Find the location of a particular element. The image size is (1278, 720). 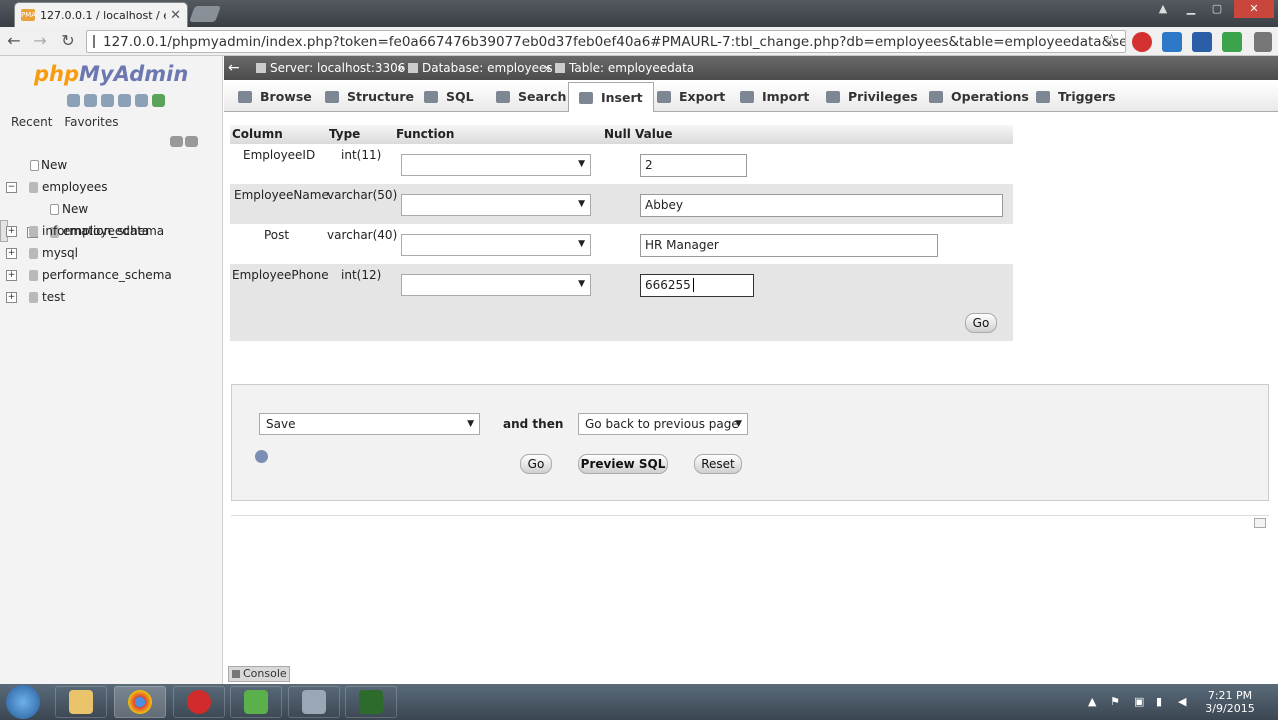

tree-item-information-schema: + information_schema is located at coordinates (111, 231).